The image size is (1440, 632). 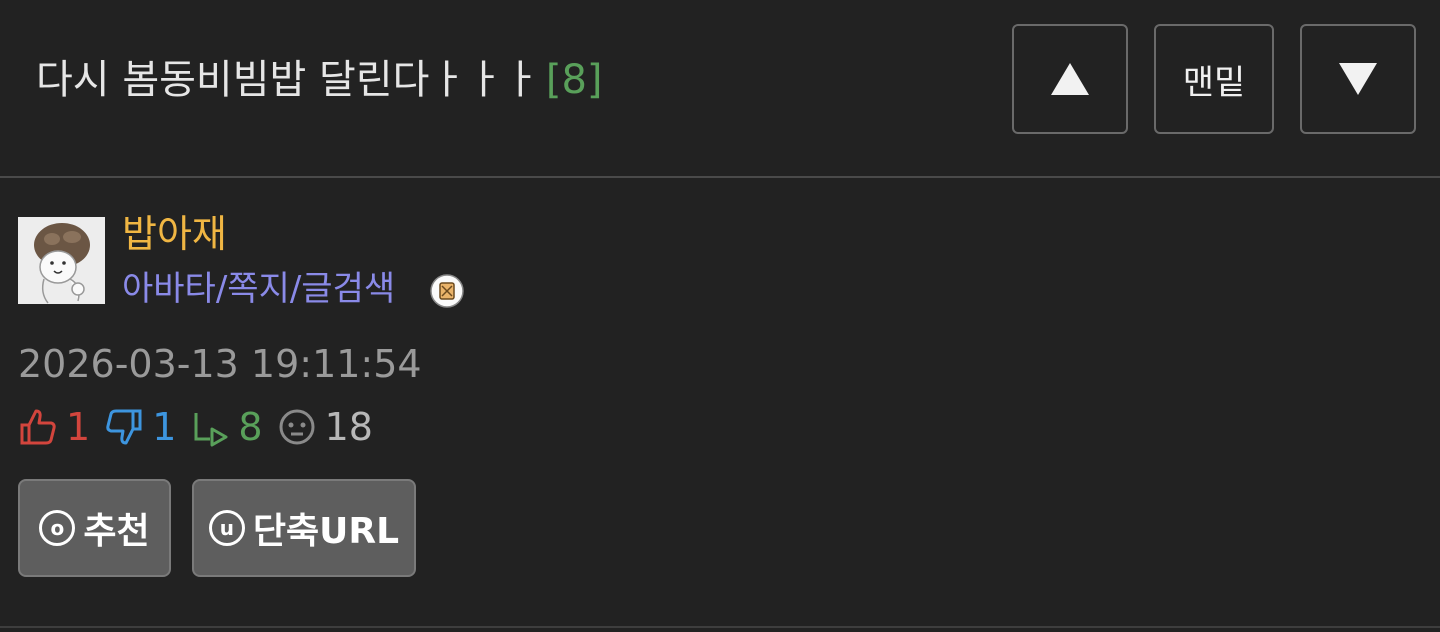 I want to click on thumbs-up-icon, so click(x=38, y=427).